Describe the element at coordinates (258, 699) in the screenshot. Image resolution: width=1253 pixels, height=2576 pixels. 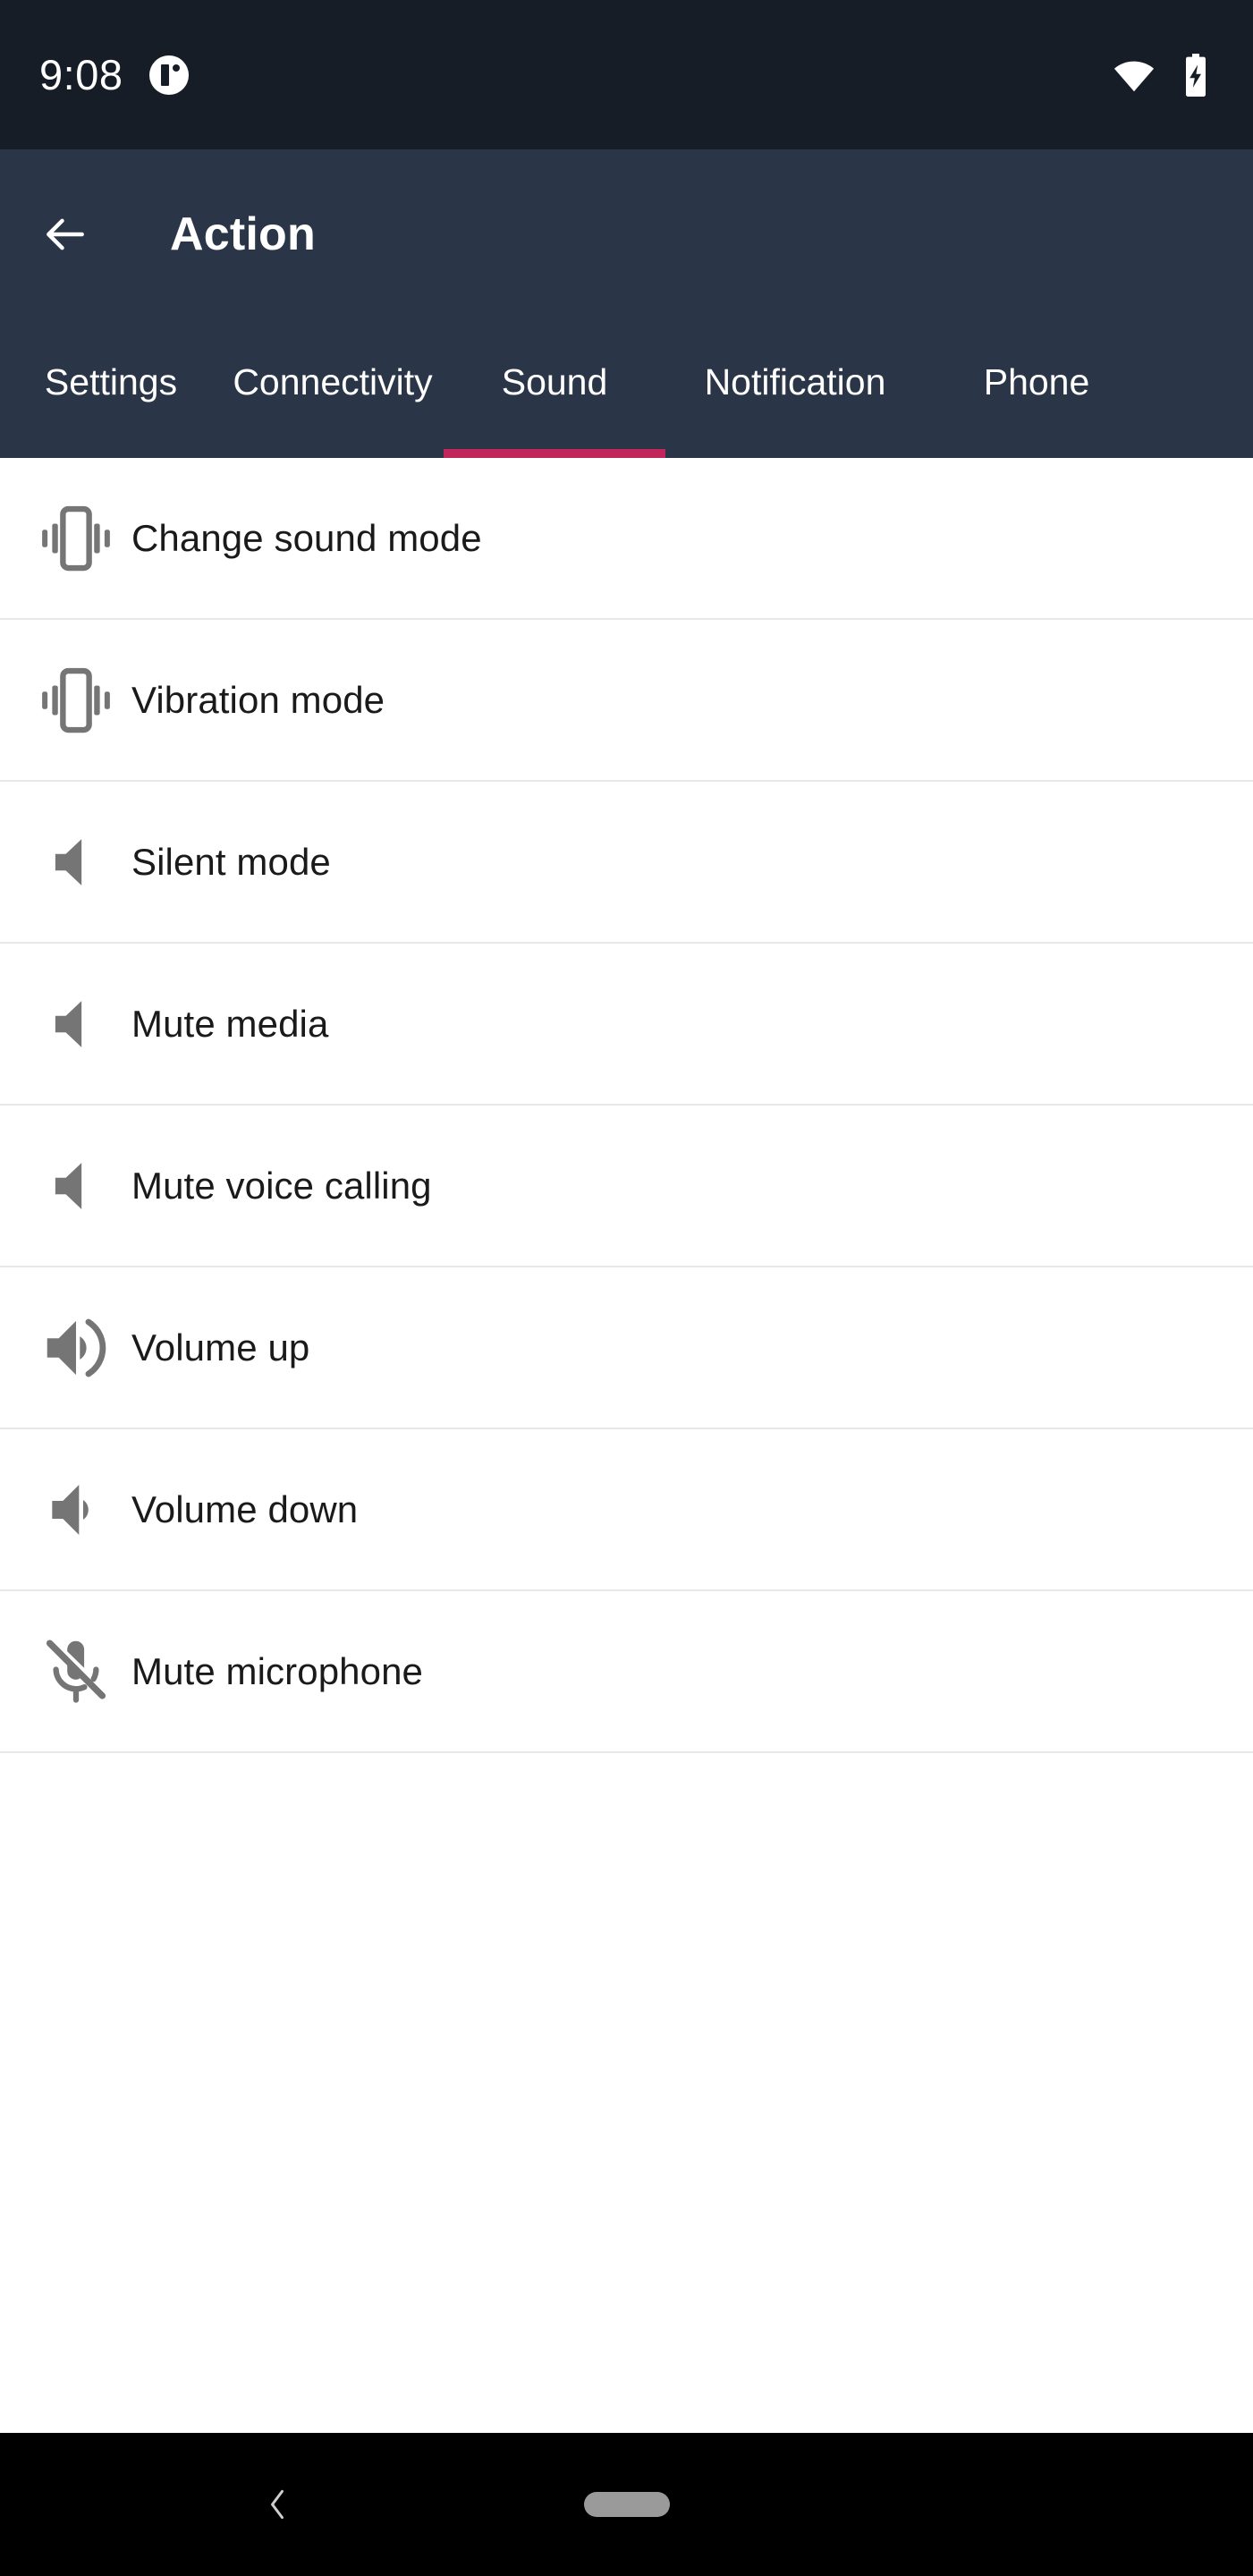
I see `list-item-label: Vibration mode` at that location.